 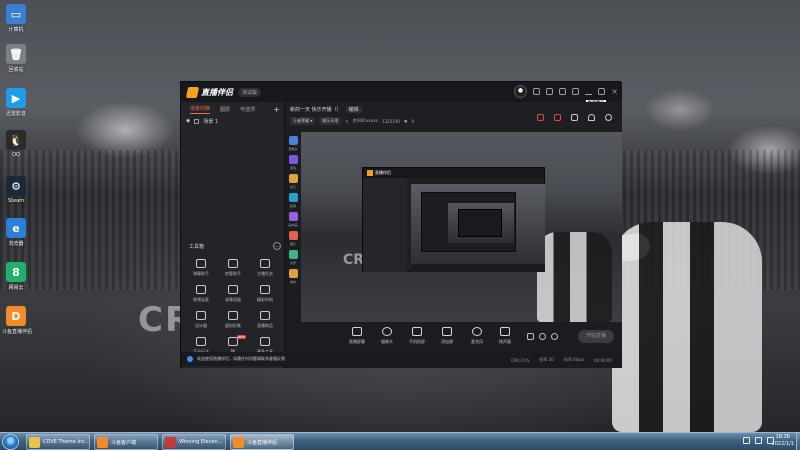 I want to click on tool-label: 主播任务, so click(x=265, y=273).